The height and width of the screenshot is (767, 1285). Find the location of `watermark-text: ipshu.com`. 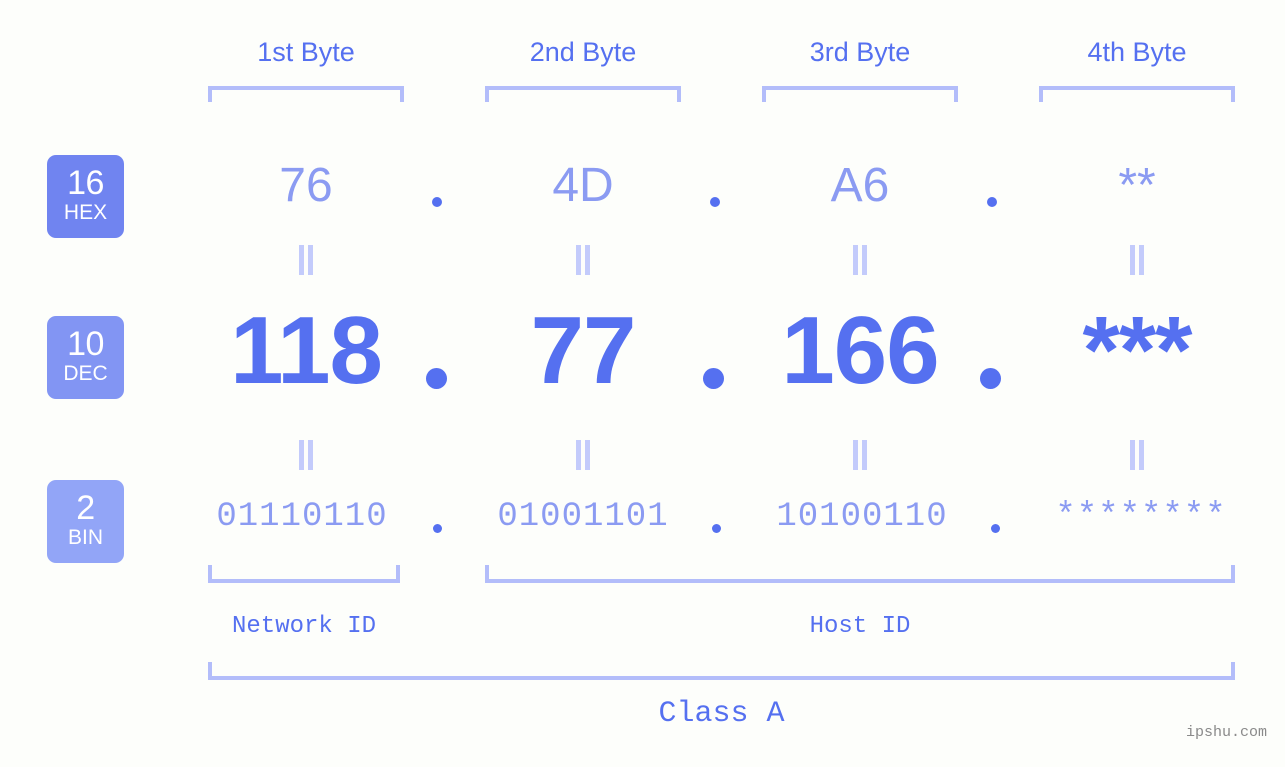

watermark-text: ipshu.com is located at coordinates (1226, 732).